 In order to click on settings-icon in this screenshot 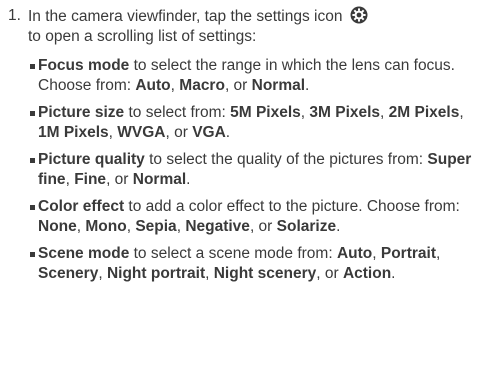, I will do `click(359, 15)`.